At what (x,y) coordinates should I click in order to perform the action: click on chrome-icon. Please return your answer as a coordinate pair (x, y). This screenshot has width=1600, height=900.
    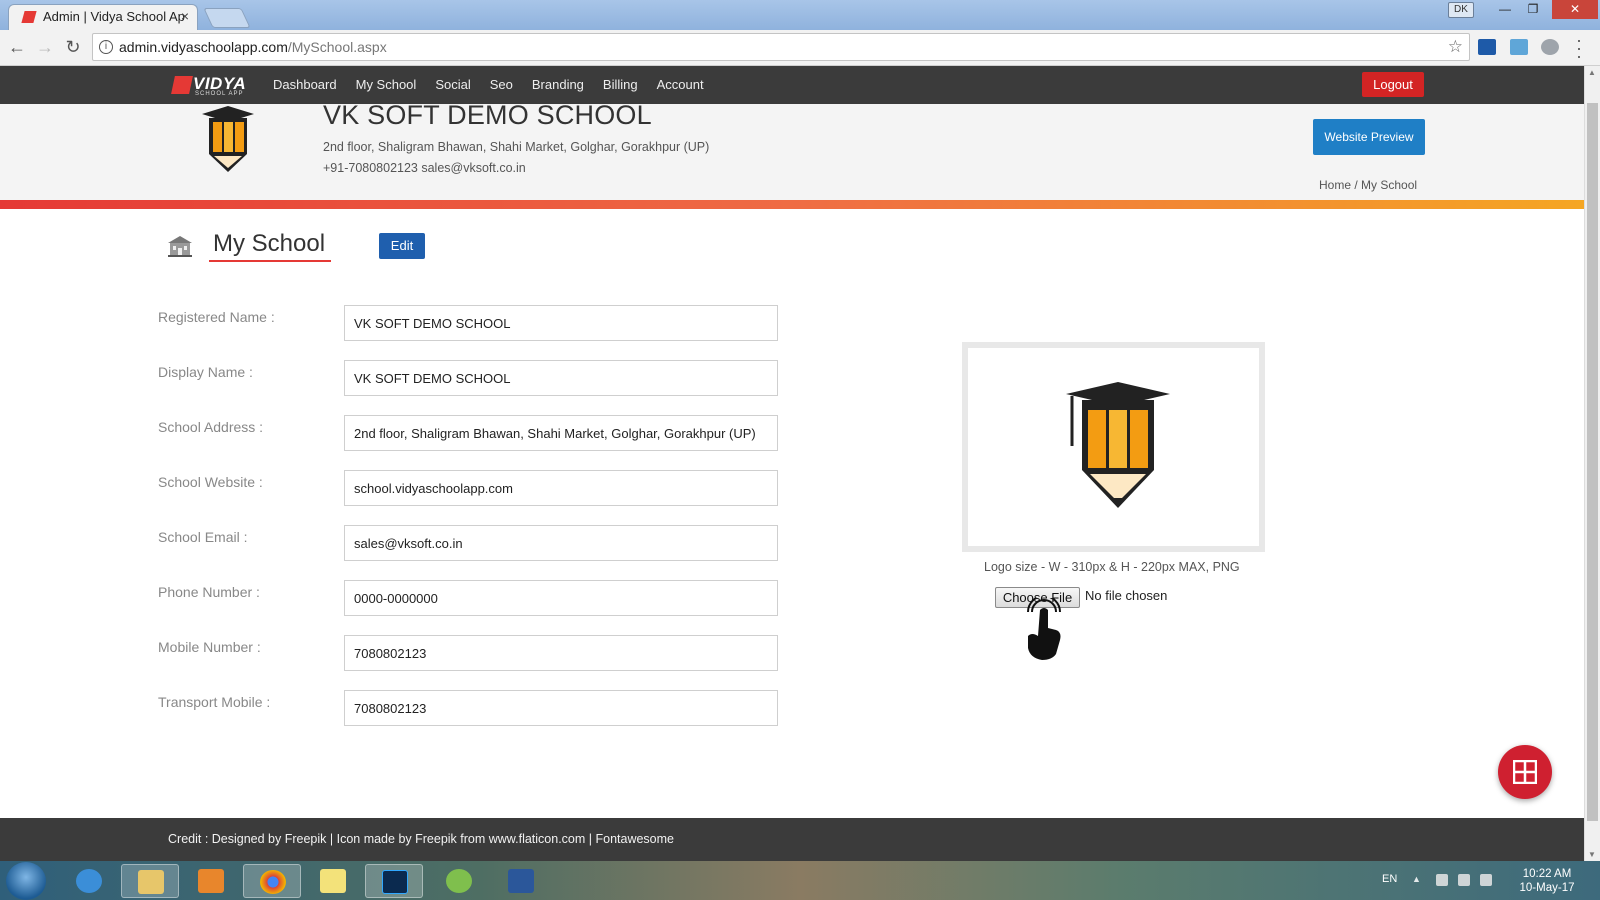
    Looking at the image, I should click on (273, 882).